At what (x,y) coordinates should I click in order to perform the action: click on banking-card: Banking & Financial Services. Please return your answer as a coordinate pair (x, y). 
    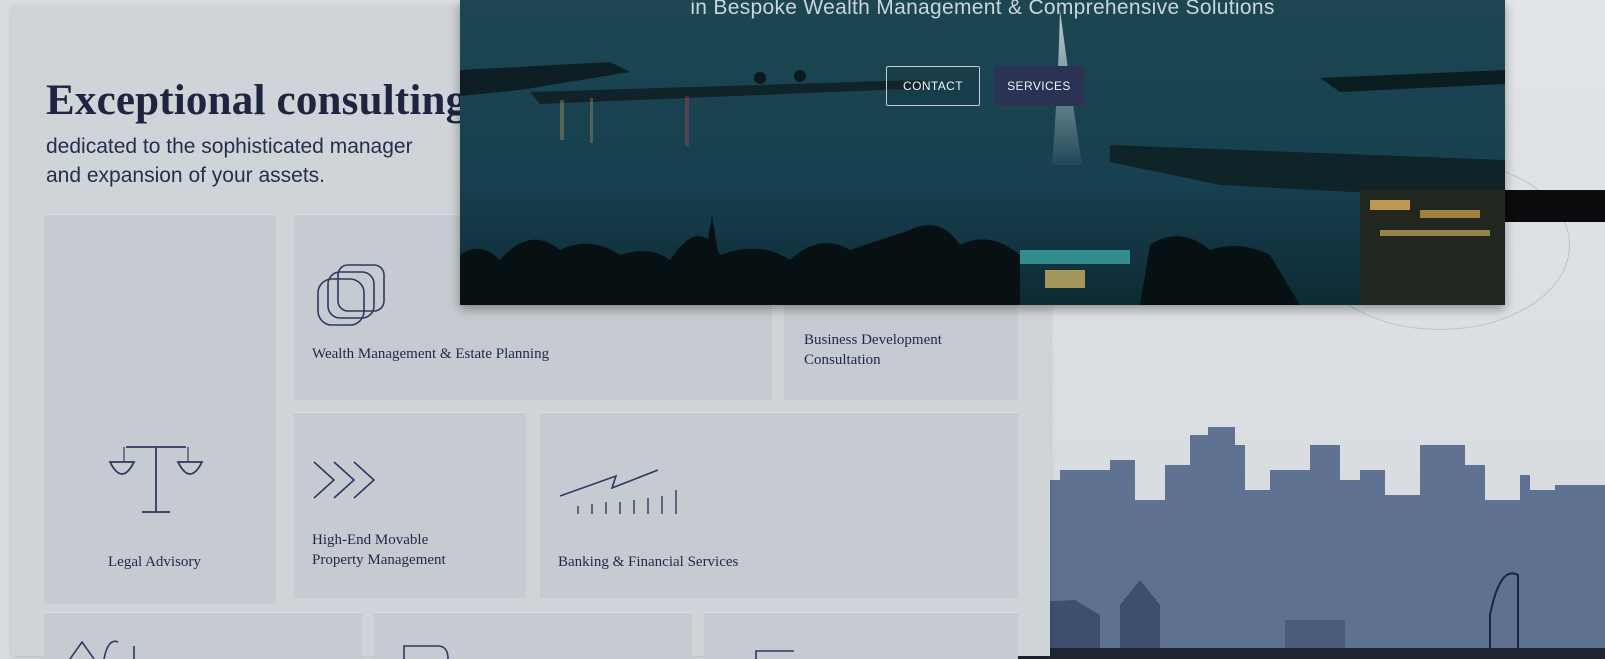
    Looking at the image, I should click on (779, 505).